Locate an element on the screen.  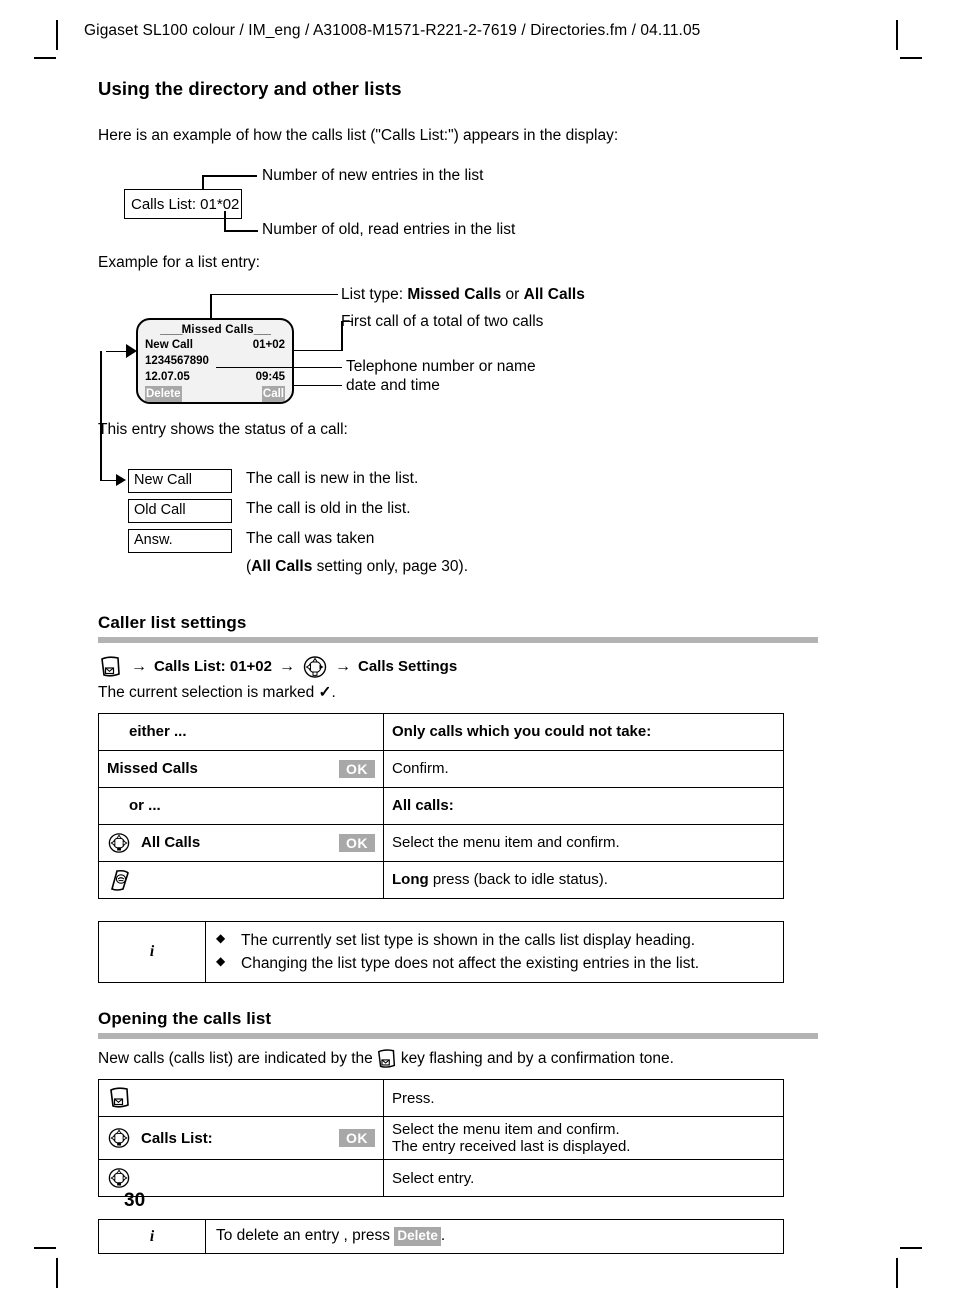
annotation-date-and-time: date and time is located at coordinates (393, 385).